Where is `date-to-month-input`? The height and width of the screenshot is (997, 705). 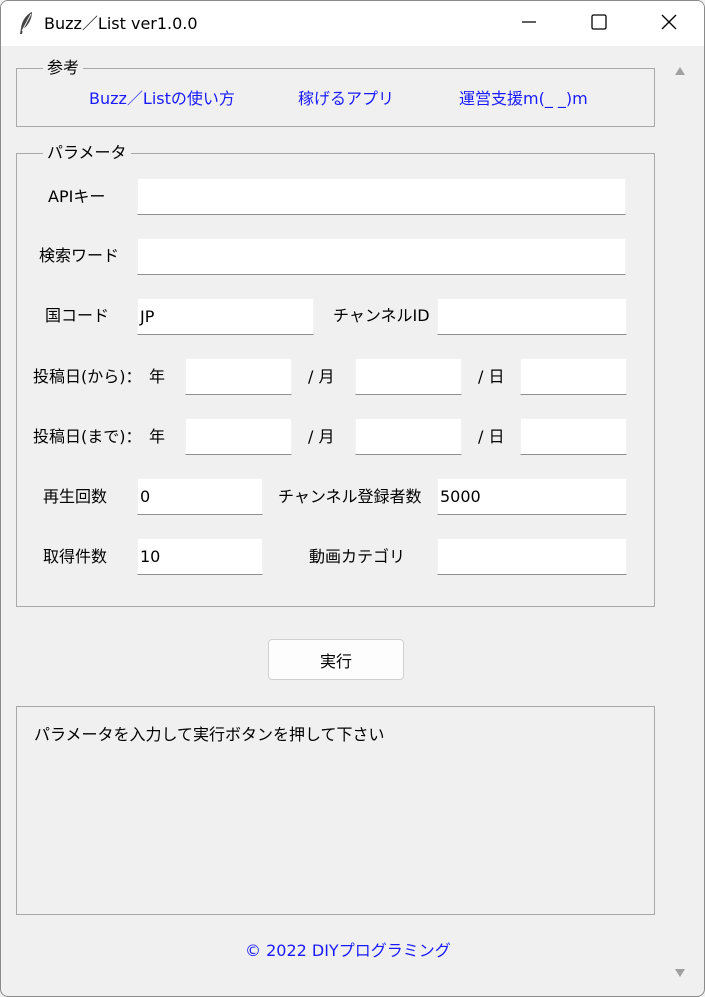
date-to-month-input is located at coordinates (408, 436).